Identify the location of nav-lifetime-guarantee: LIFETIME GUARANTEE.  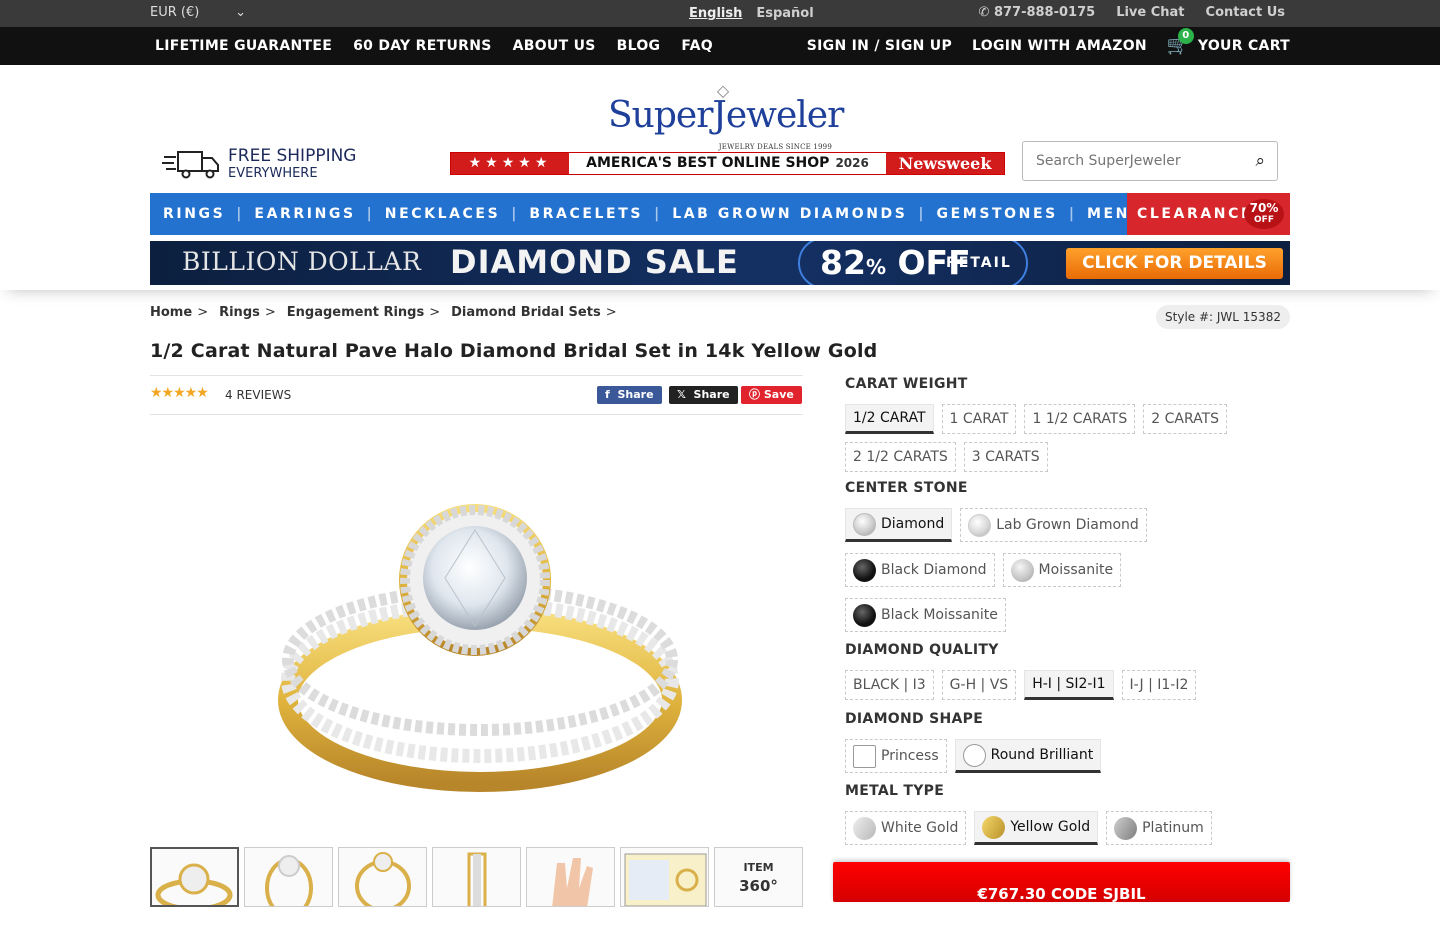
(243, 46).